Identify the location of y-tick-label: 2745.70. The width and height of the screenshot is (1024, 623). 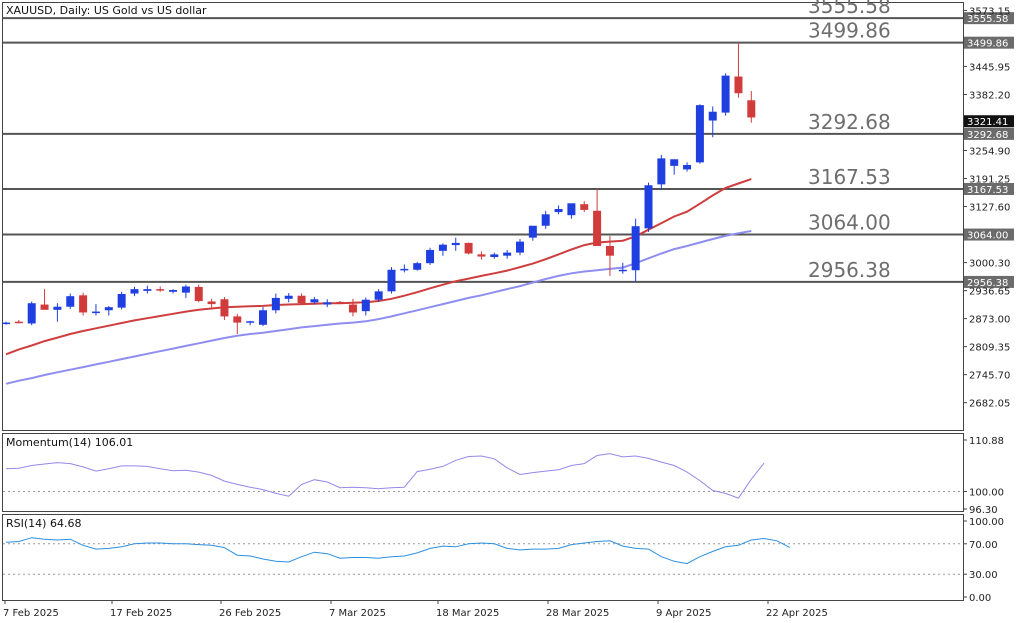
(989, 376).